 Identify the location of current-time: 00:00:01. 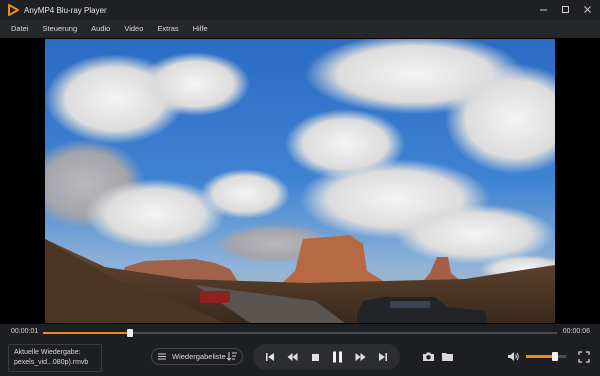
(25, 331).